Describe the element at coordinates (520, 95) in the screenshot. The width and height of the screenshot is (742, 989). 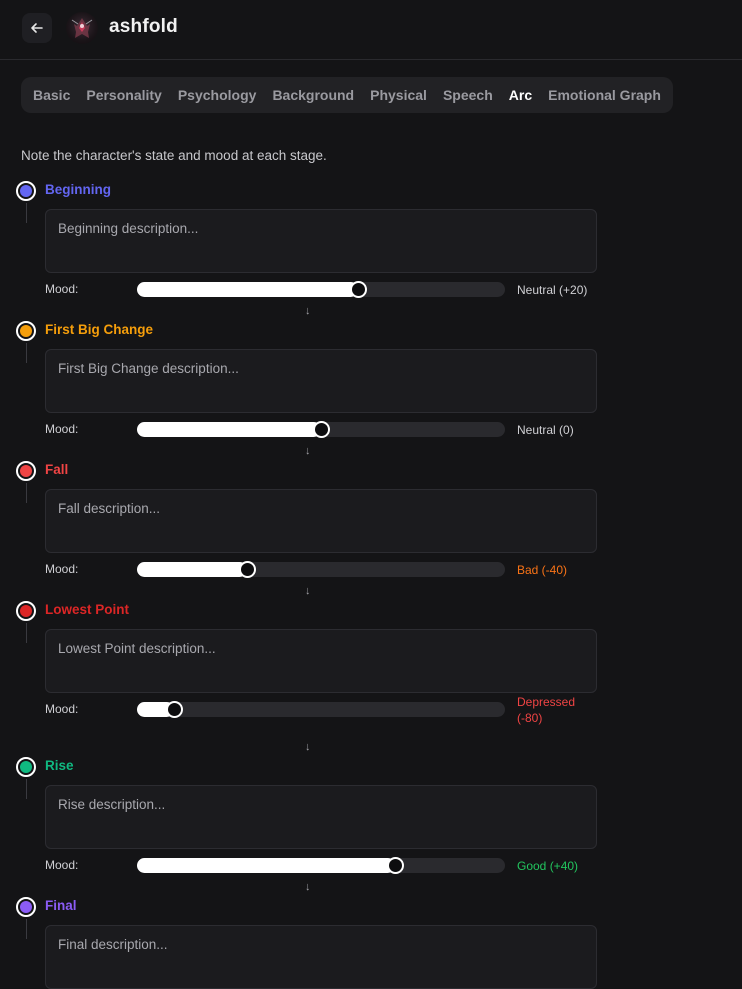
I see `tab-arc: Arc` at that location.